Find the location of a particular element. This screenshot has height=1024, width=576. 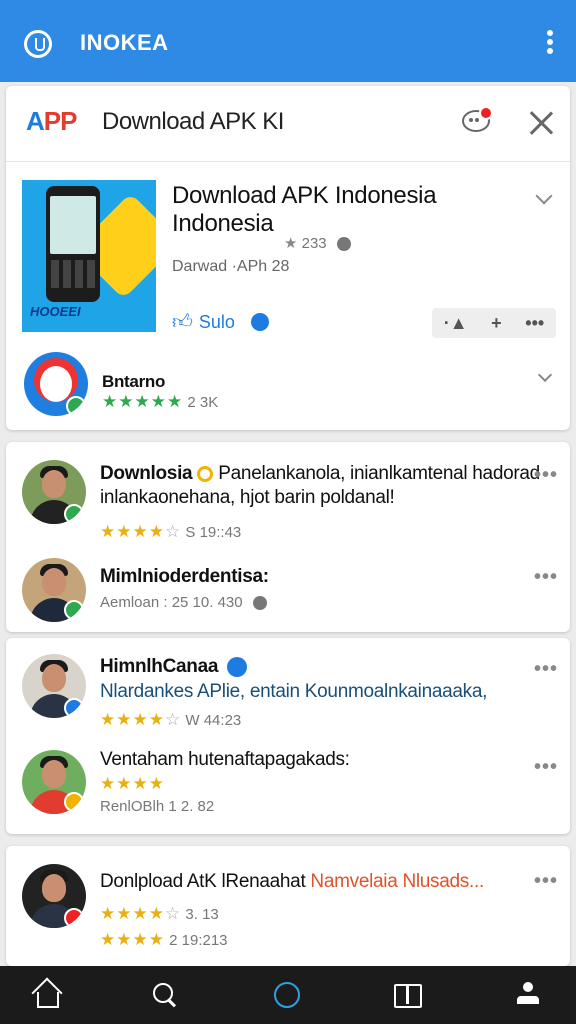

library-icon is located at coordinates (407, 995).